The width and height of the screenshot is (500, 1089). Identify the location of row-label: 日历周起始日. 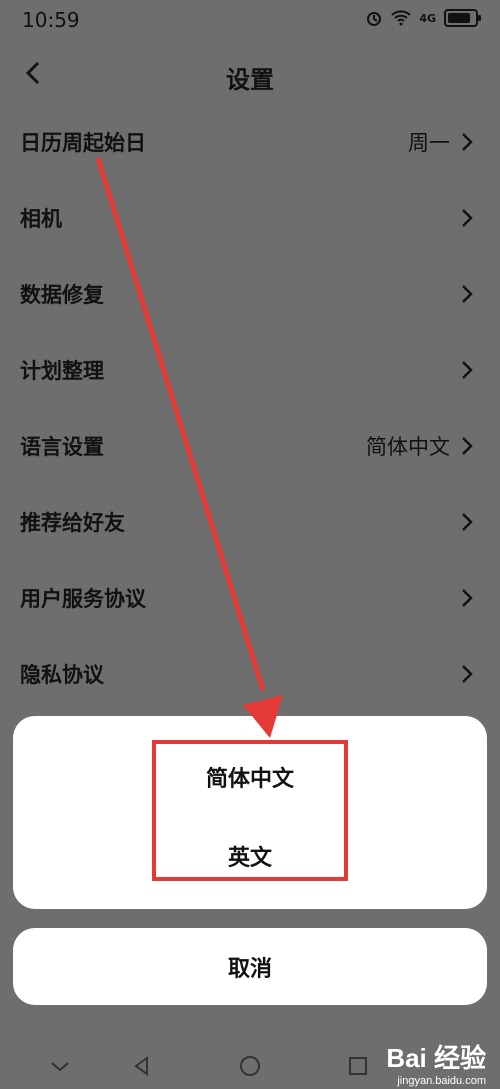
(83, 143).